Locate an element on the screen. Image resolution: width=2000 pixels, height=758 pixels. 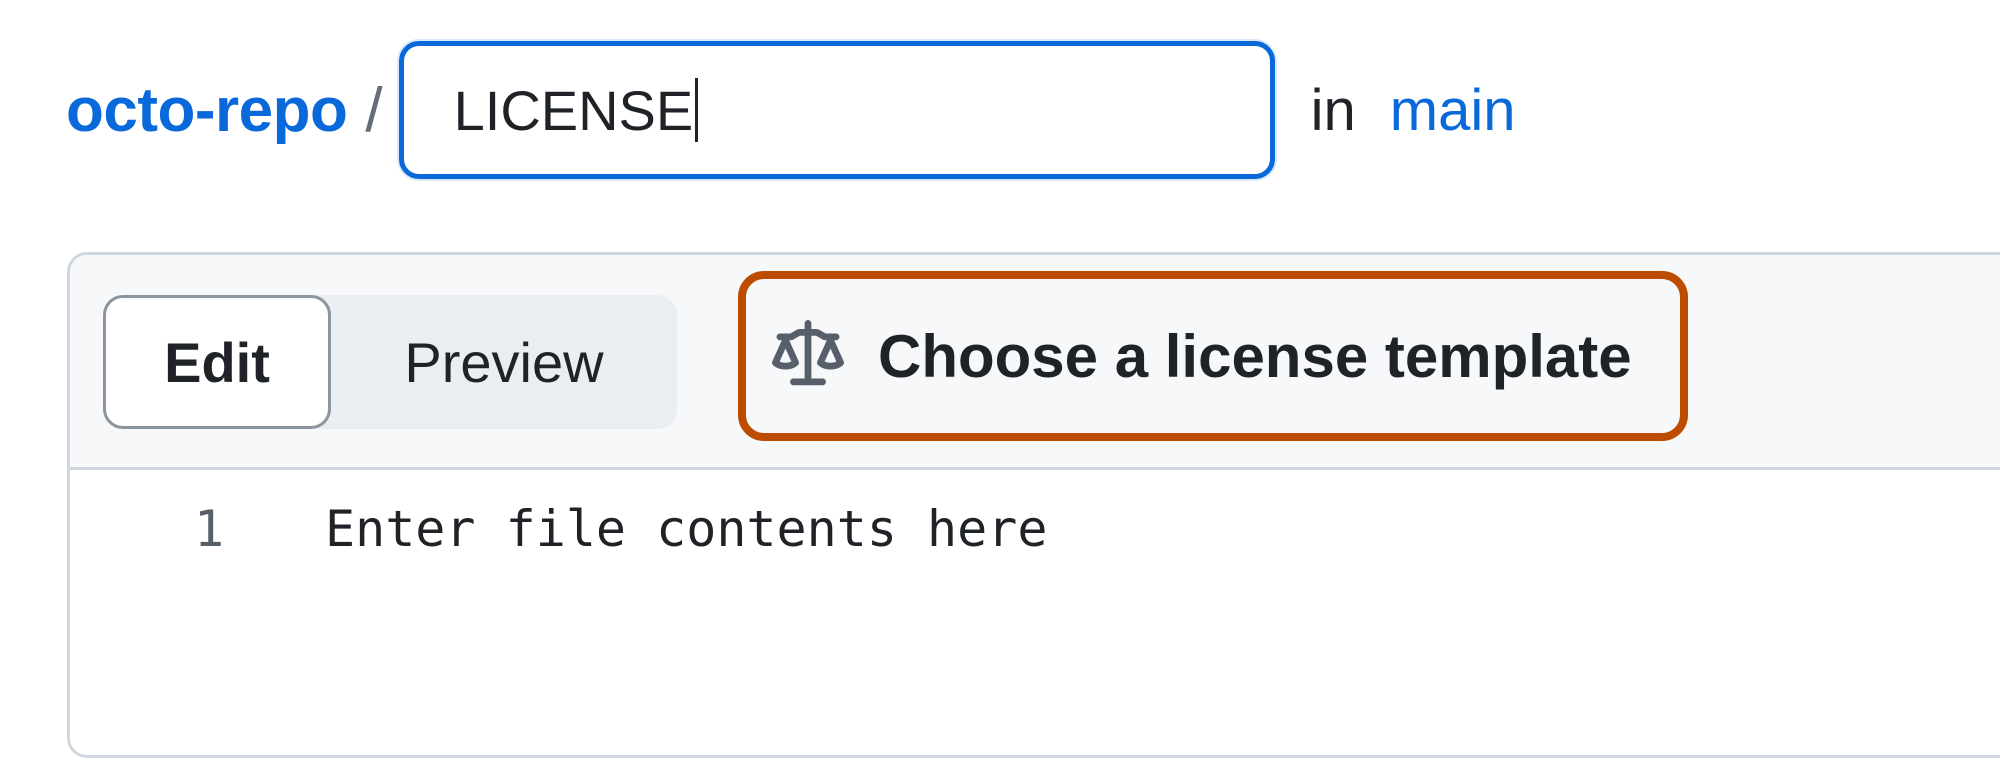
filename-value: LICENSE is located at coordinates (573, 110).